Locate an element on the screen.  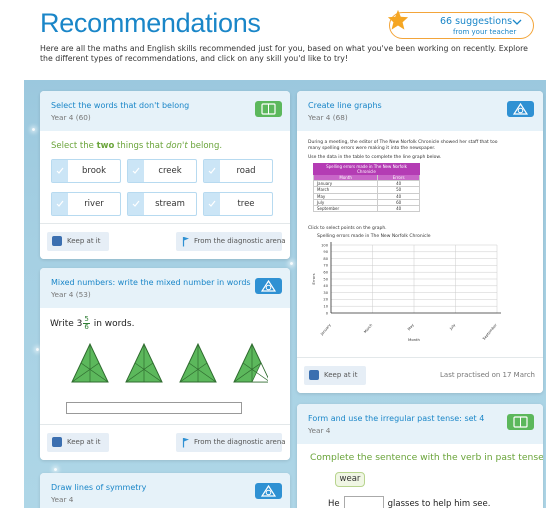
card-title: Create line graphs is located at coordinates (345, 105).